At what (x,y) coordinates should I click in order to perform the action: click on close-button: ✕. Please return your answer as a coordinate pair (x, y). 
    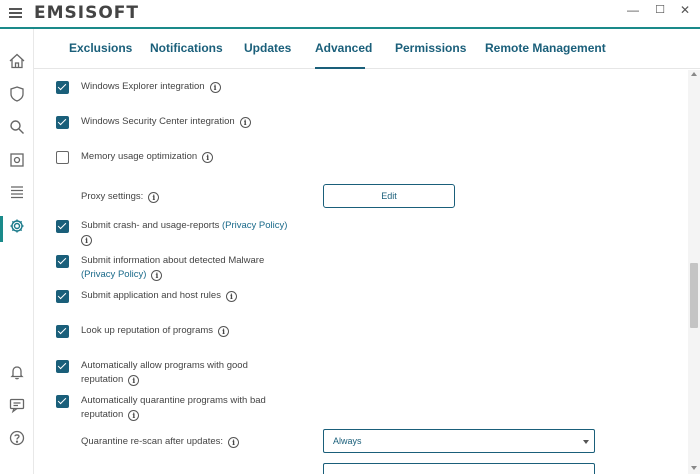
    Looking at the image, I should click on (685, 10).